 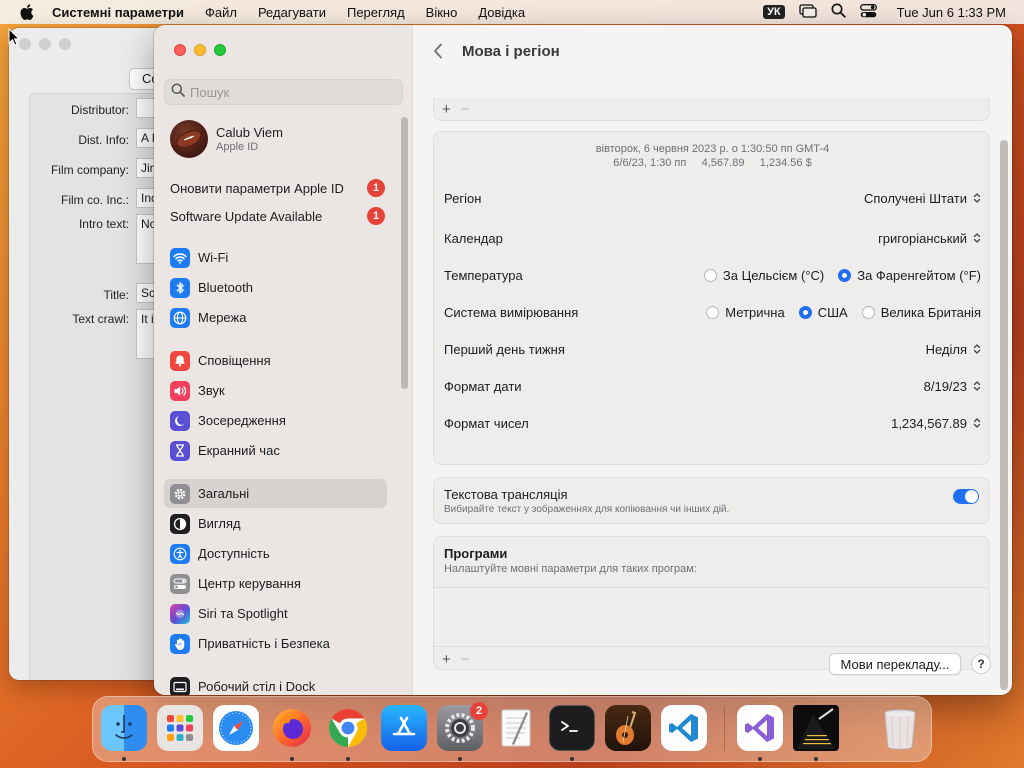 I want to click on metric-radio: Метрична, so click(x=745, y=312).